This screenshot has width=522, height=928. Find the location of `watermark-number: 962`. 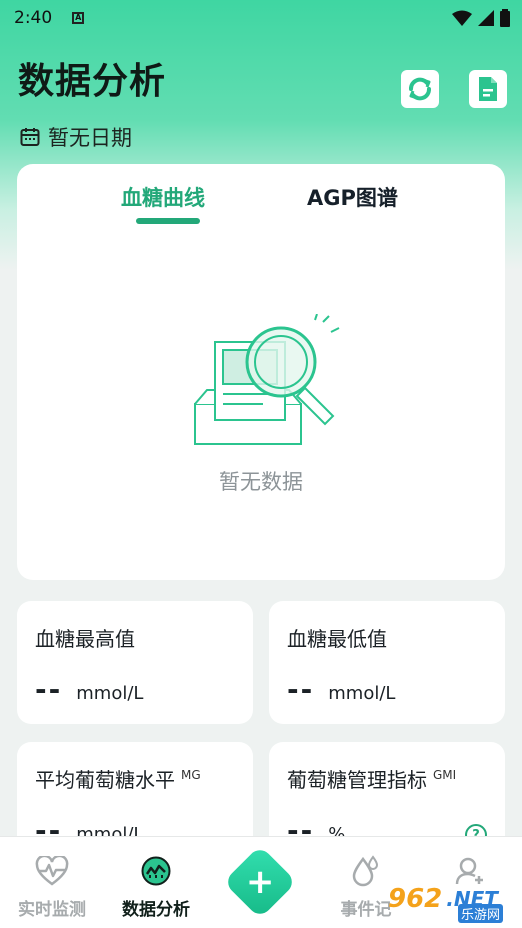

watermark-number: 962 is located at coordinates (415, 899).